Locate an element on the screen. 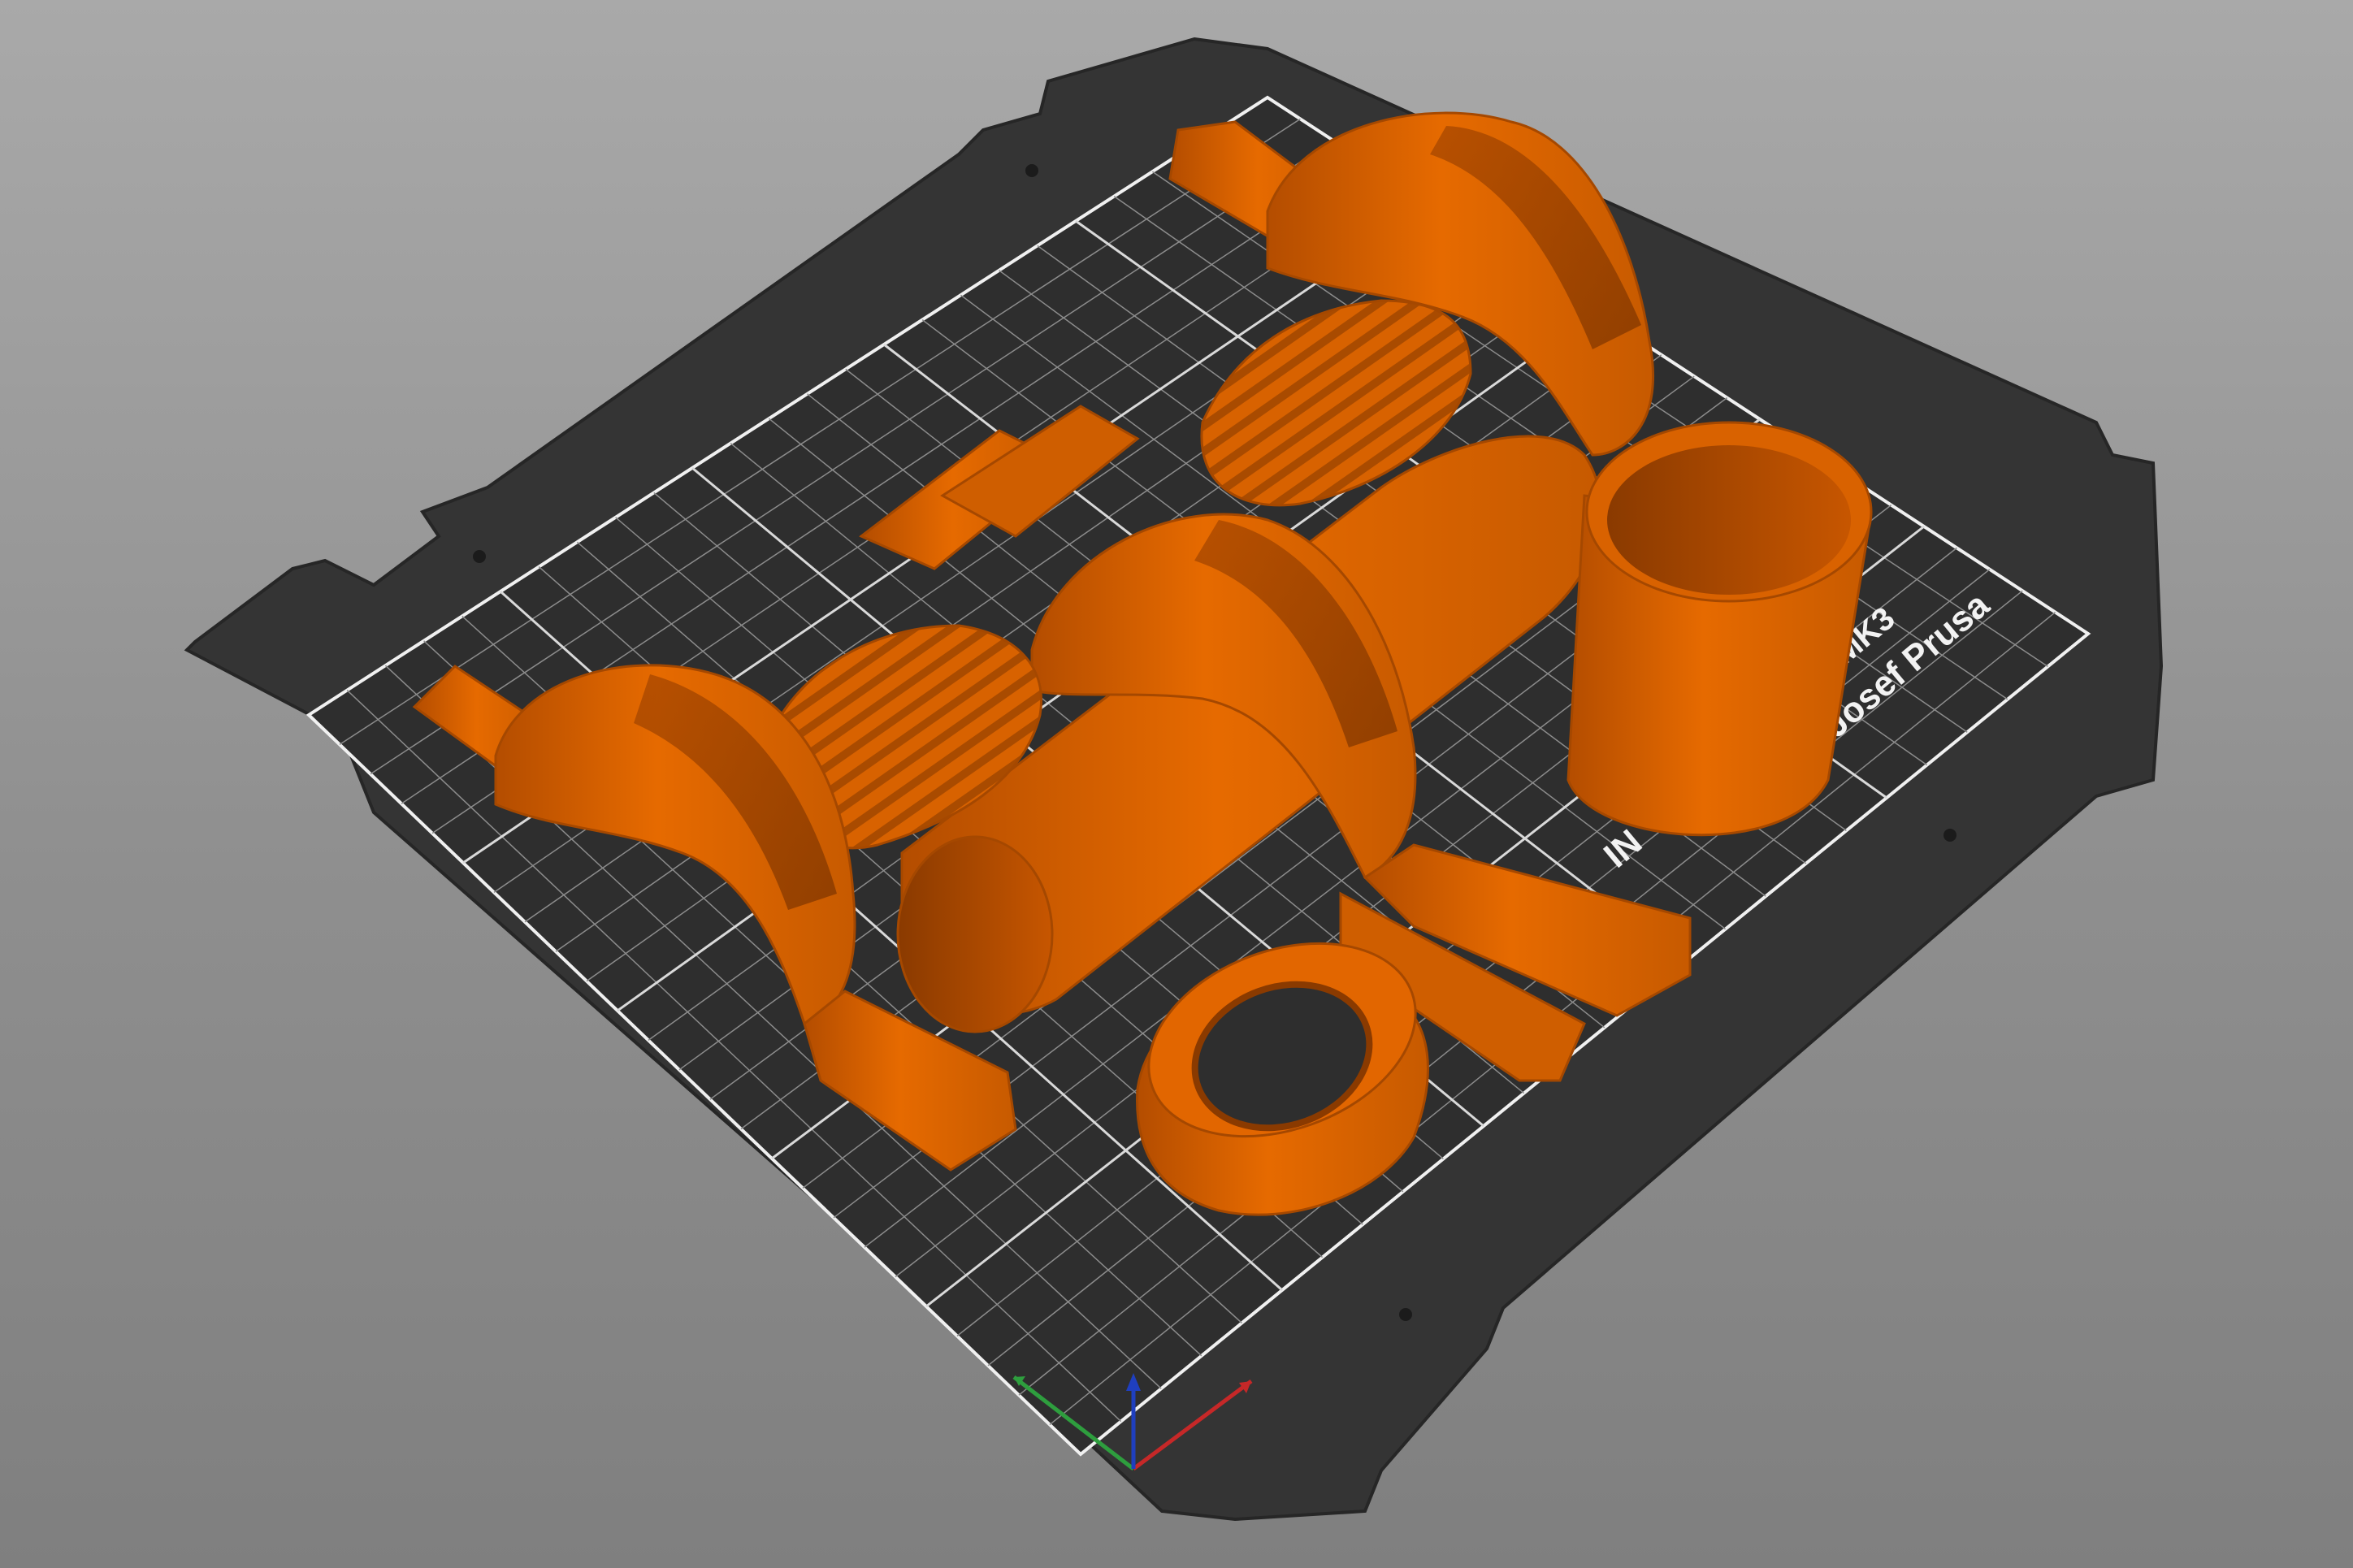 The image size is (2353, 1568). left-sleeve-opening is located at coordinates (975, 934).